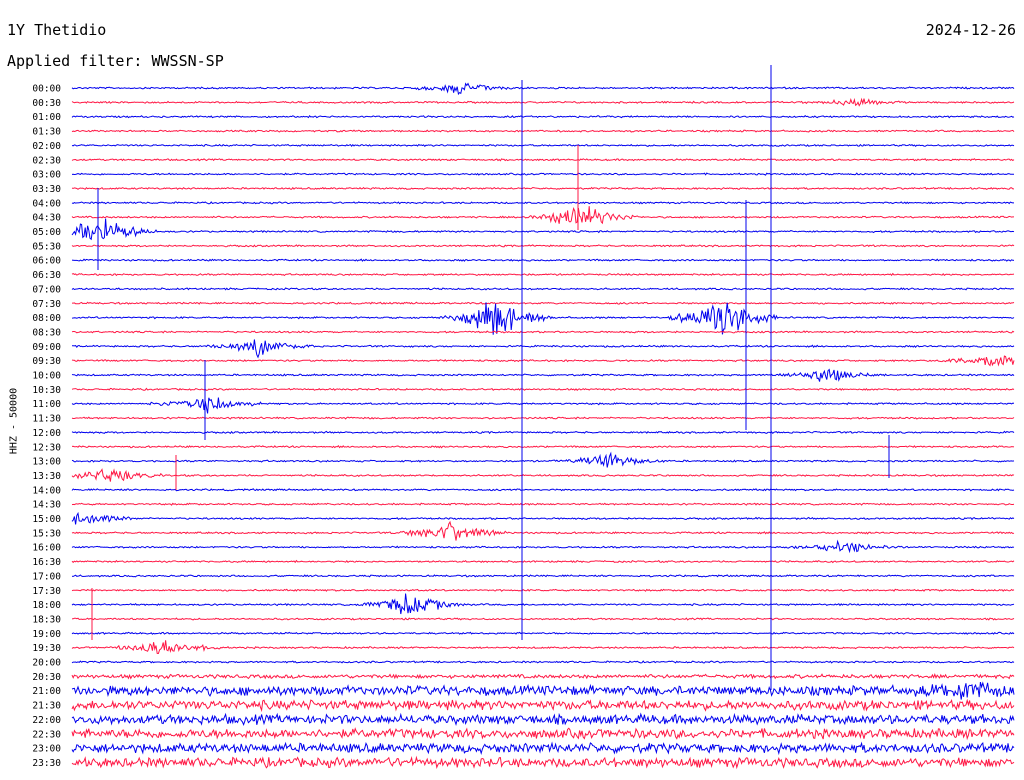 This screenshot has height=780, width=1024. I want to click on trace-row-2030, so click(543, 676).